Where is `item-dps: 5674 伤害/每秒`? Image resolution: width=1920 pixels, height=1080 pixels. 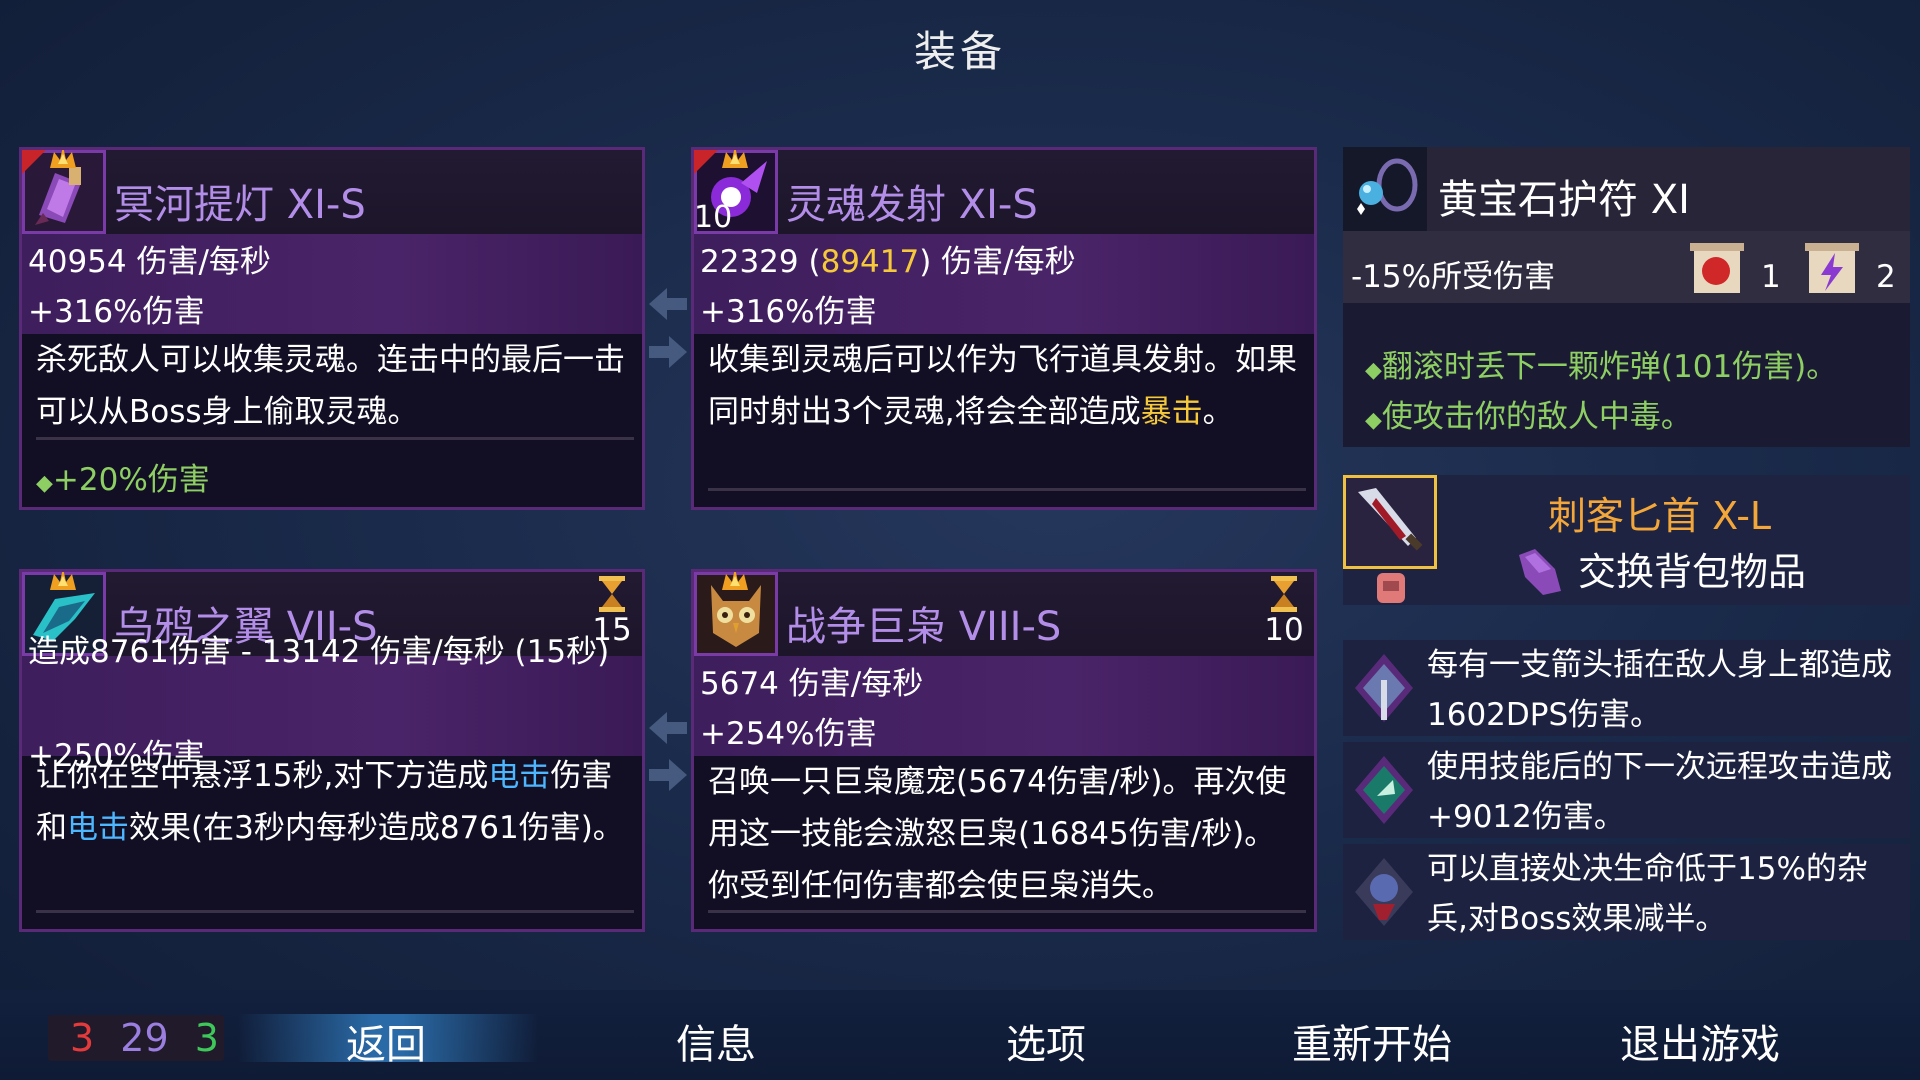 item-dps: 5674 伤害/每秒 is located at coordinates (812, 684).